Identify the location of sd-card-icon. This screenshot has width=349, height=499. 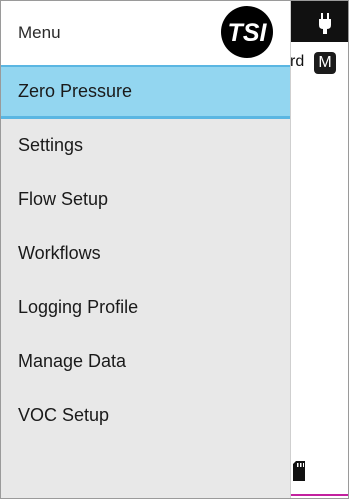
(299, 471).